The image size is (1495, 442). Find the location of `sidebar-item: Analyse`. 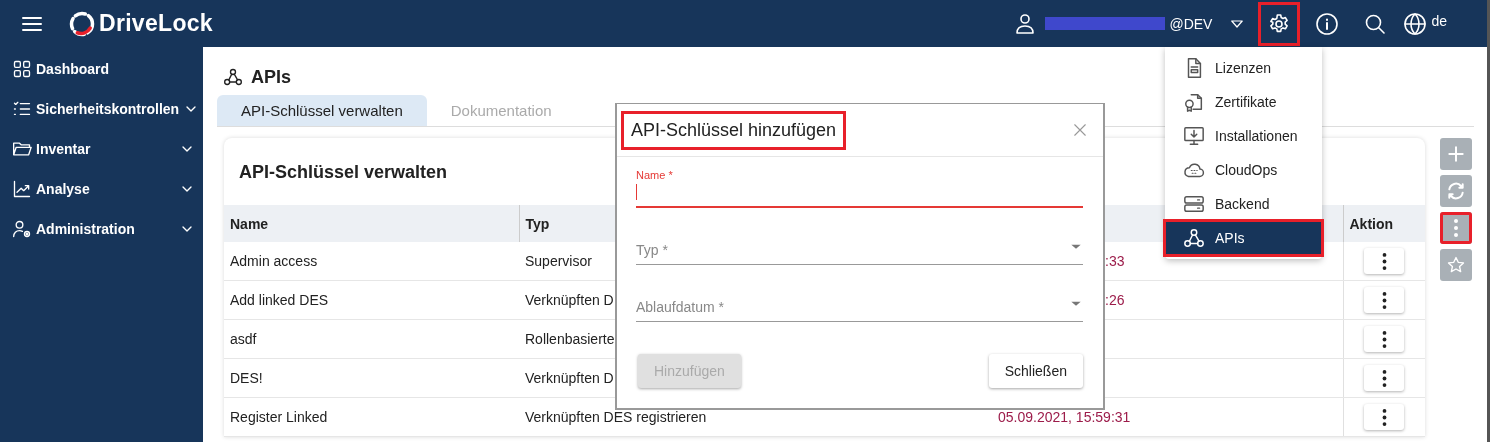

sidebar-item: Analyse is located at coordinates (105, 189).